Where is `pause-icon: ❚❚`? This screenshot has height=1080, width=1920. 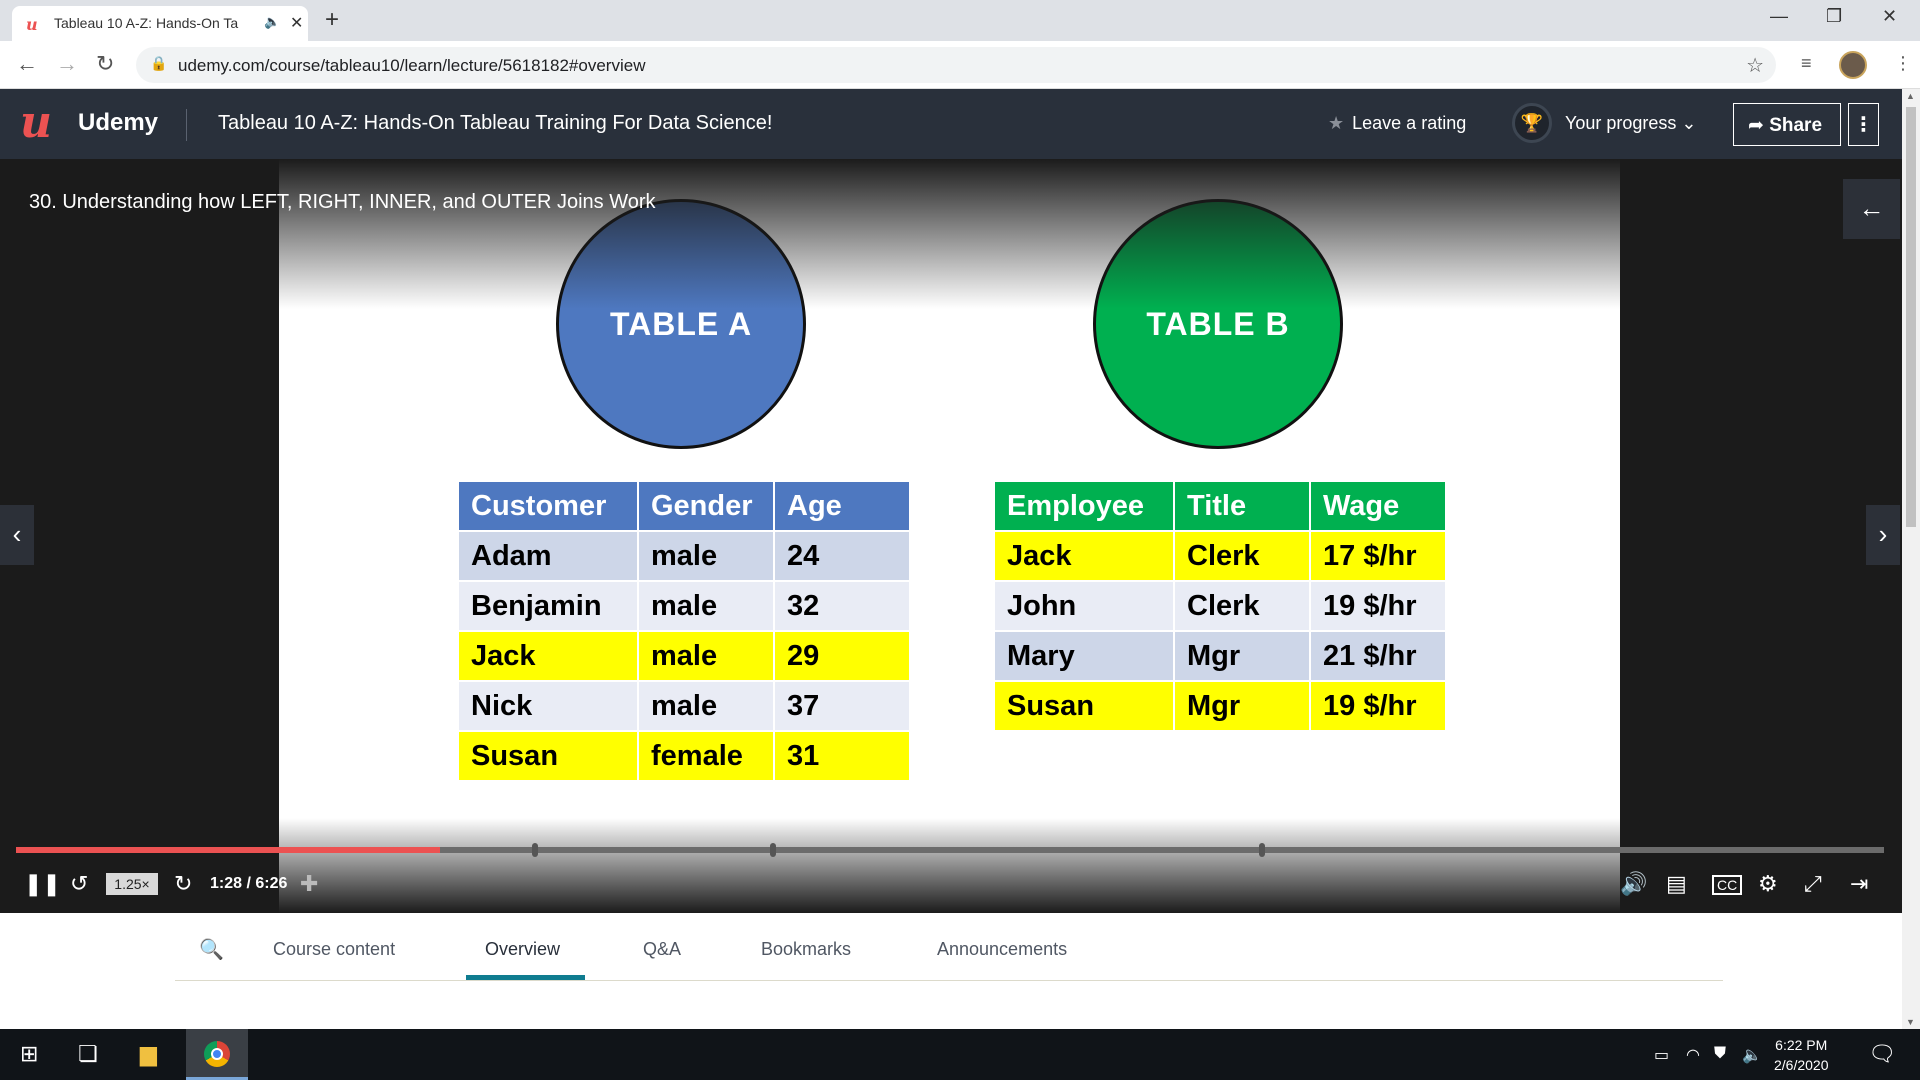
pause-icon: ❚❚ is located at coordinates (42, 884).